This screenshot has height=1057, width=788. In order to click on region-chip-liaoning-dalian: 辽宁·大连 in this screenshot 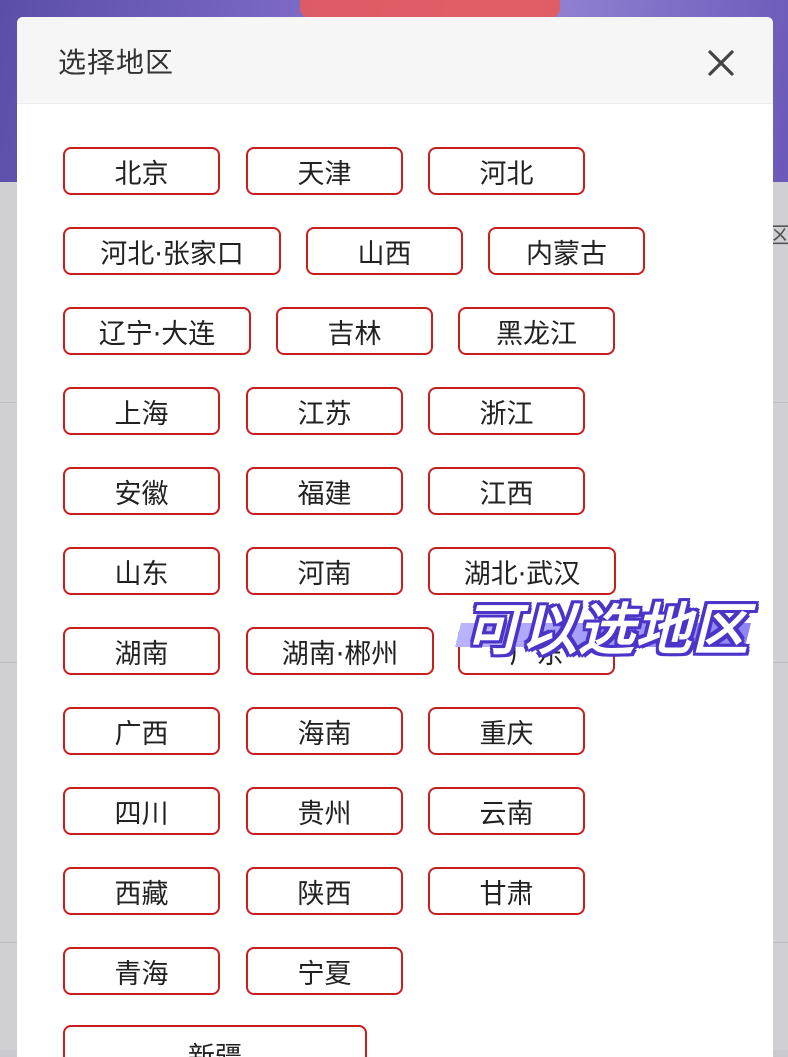, I will do `click(157, 331)`.